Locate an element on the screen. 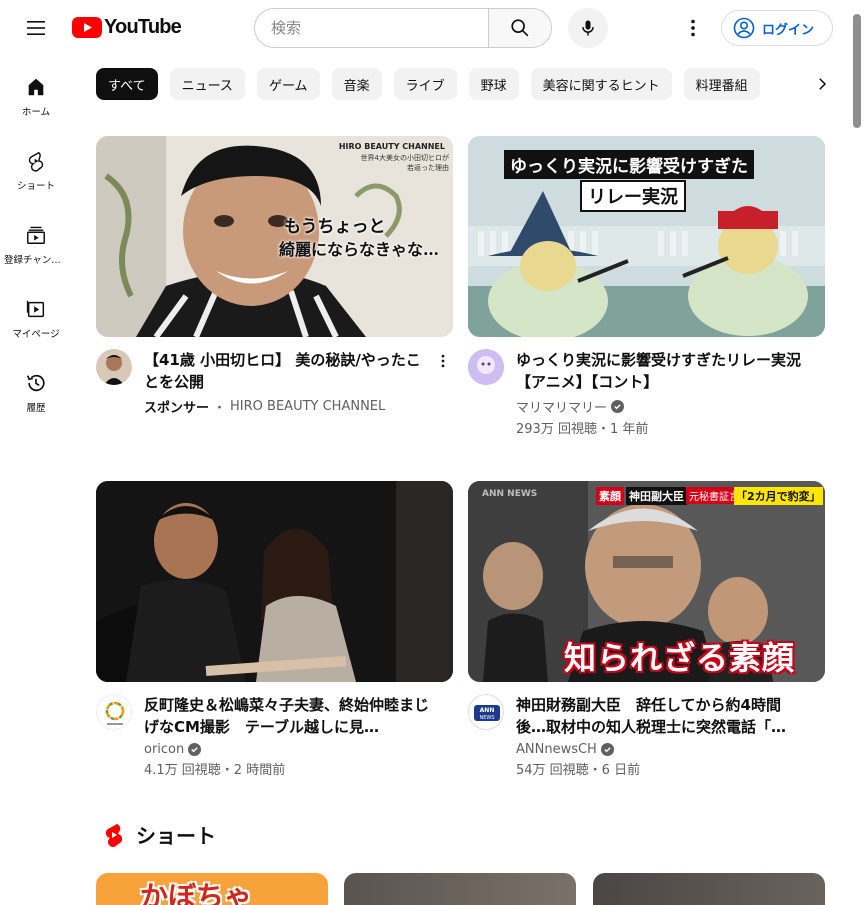 The height and width of the screenshot is (905, 865). thumbnail-quote: 「2カ月で豹変」 is located at coordinates (778, 496).